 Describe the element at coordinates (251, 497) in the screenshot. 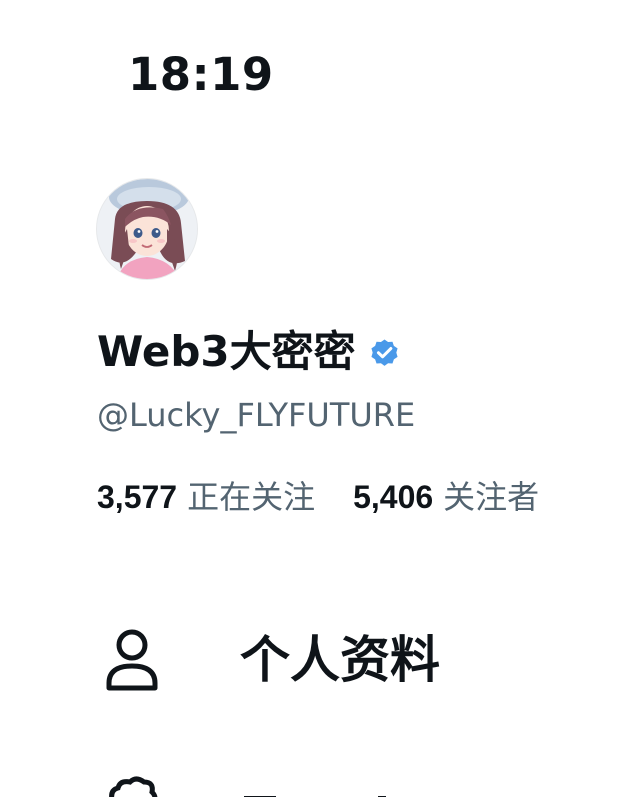

I see `following-label: 正在关注` at that location.